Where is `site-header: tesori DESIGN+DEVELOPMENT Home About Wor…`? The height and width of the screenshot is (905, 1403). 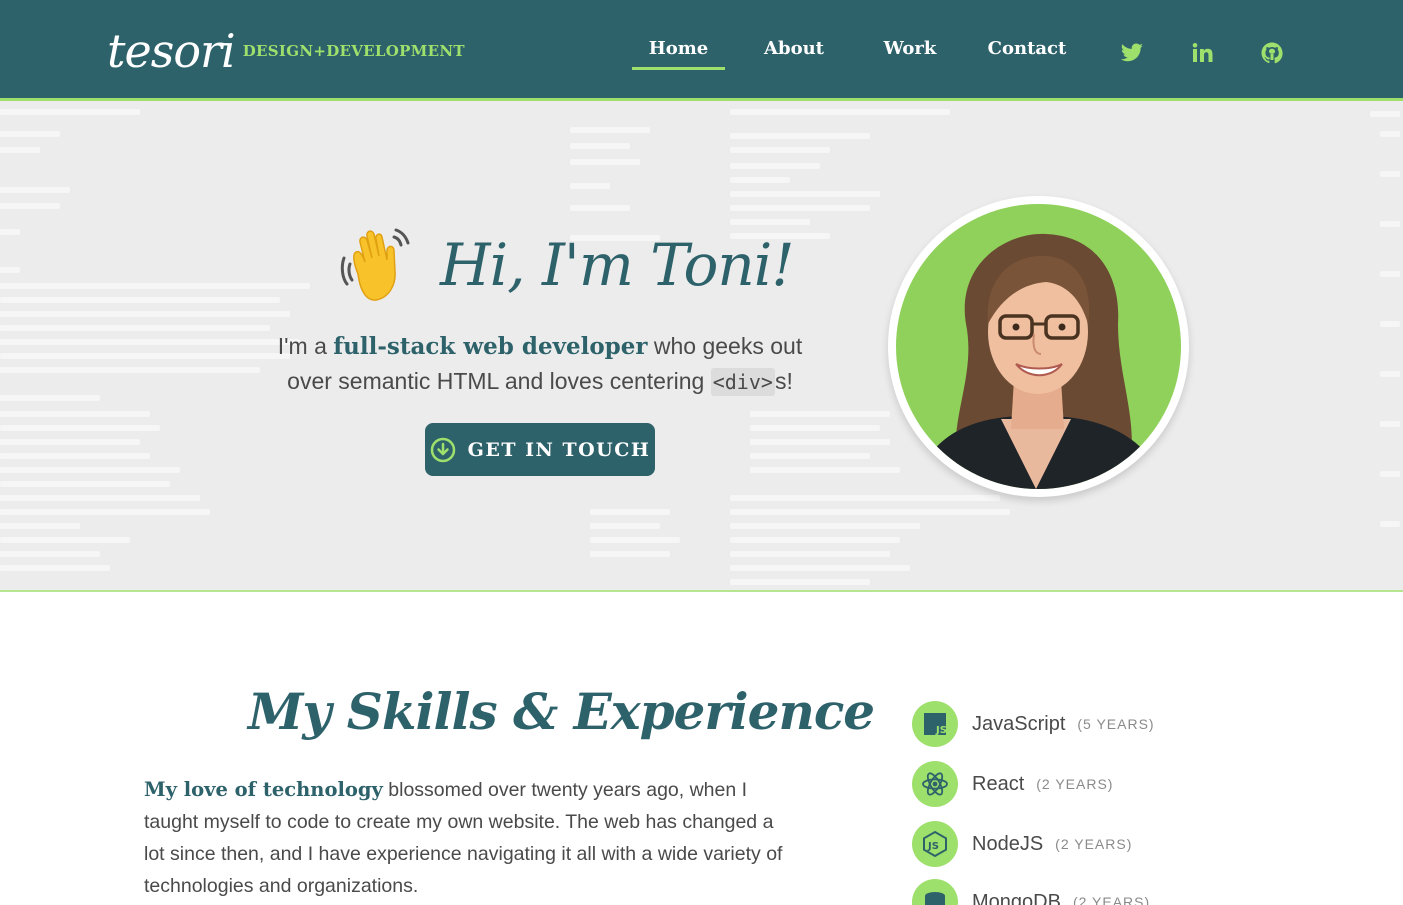
site-header: tesori DESIGN+DEVELOPMENT Home About Wor… is located at coordinates (701, 50).